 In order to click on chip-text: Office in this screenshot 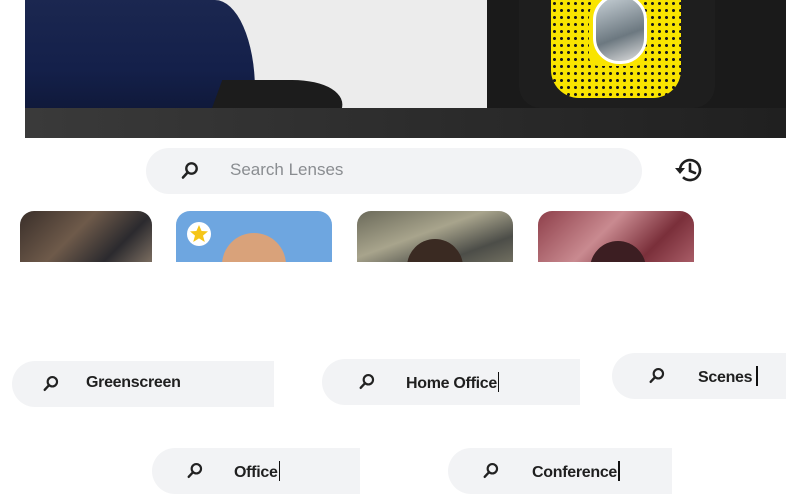, I will do `click(256, 472)`.